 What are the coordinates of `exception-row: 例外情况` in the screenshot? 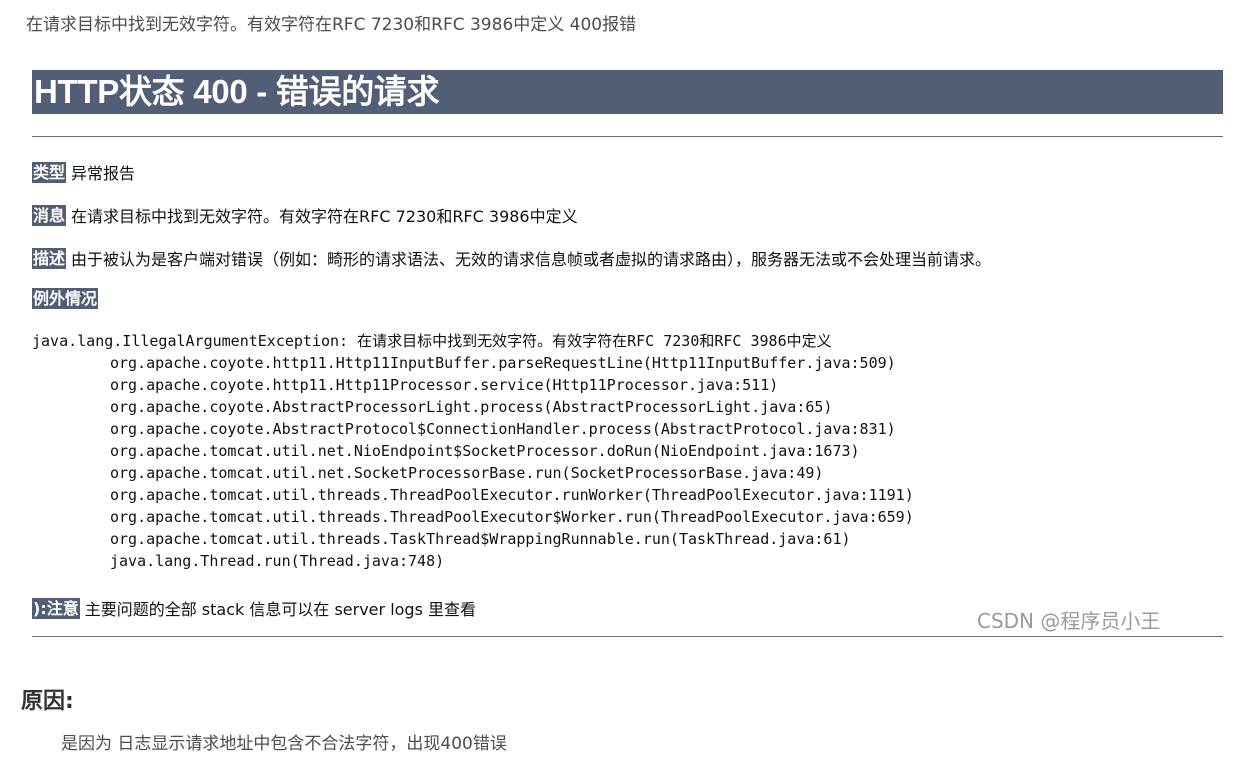 It's located at (67, 298).